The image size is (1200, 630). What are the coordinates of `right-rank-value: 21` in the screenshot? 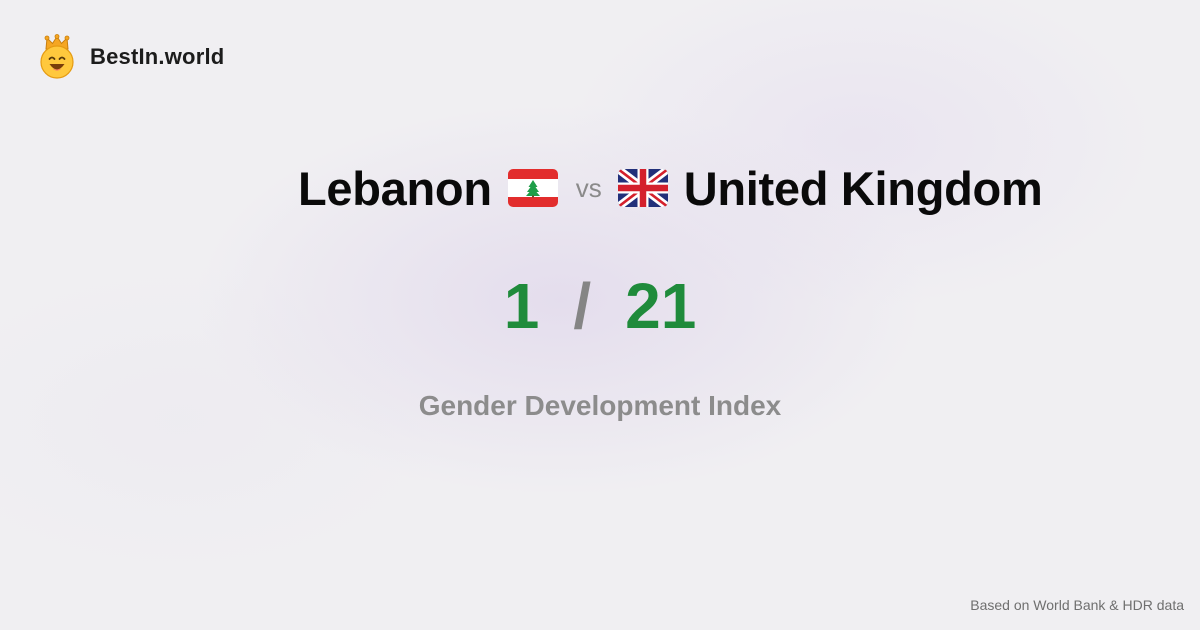 It's located at (661, 306).